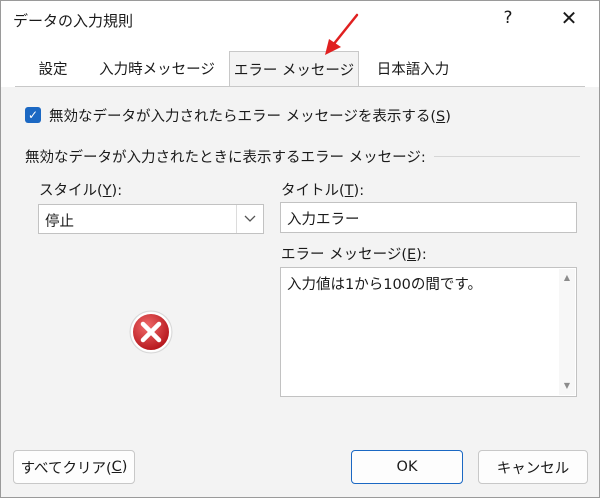 Image resolution: width=600 pixels, height=498 pixels. What do you see at coordinates (323, 220) in the screenshot?
I see `title-input-value: 入力エラー` at bounding box center [323, 220].